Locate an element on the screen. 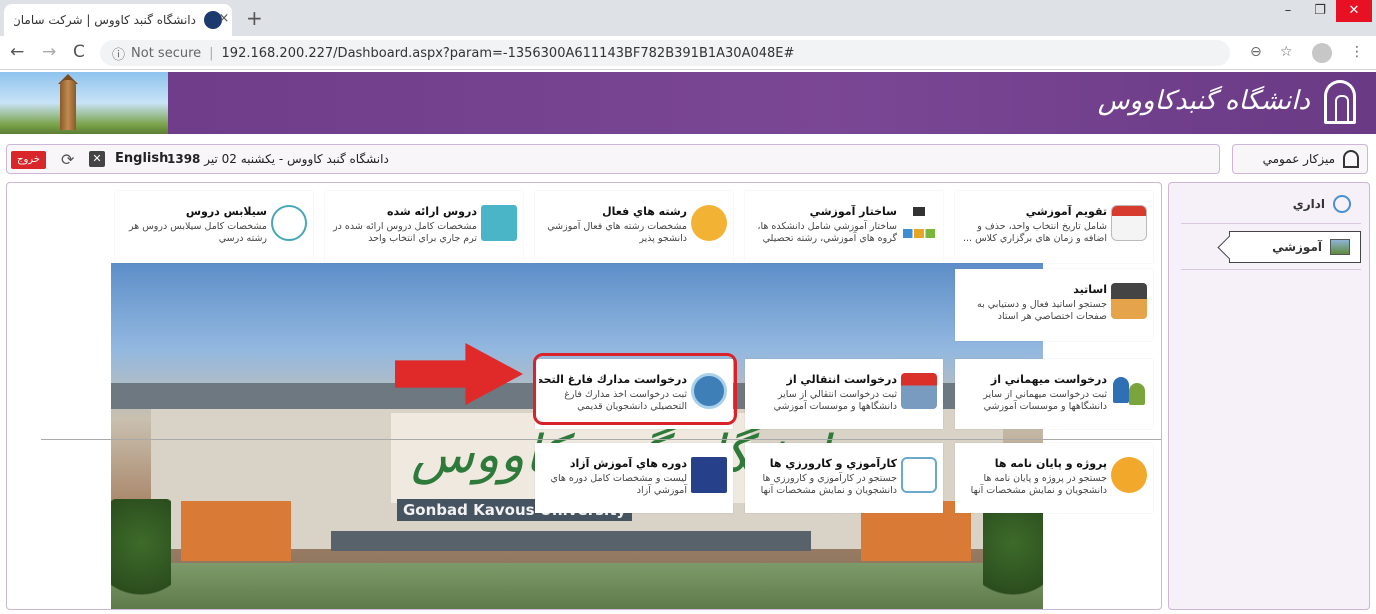  zoom-icon: ⊖ is located at coordinates (1256, 52).